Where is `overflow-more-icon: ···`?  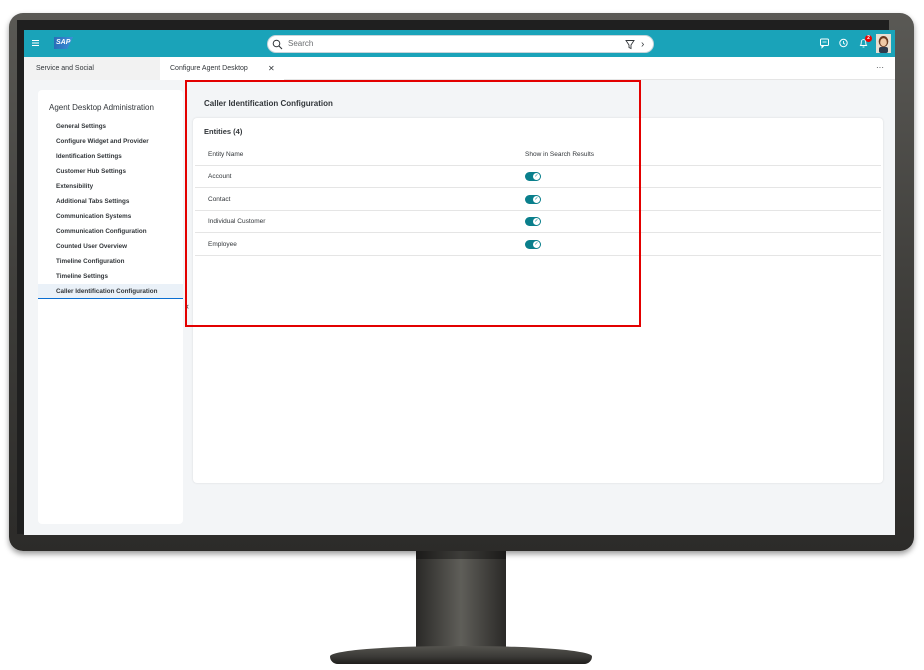
overflow-more-icon: ··· is located at coordinates (880, 67).